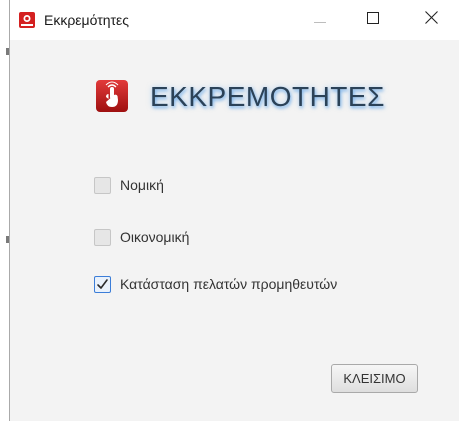 The height and width of the screenshot is (421, 459). I want to click on checkbox-legal: Νομική, so click(129, 185).